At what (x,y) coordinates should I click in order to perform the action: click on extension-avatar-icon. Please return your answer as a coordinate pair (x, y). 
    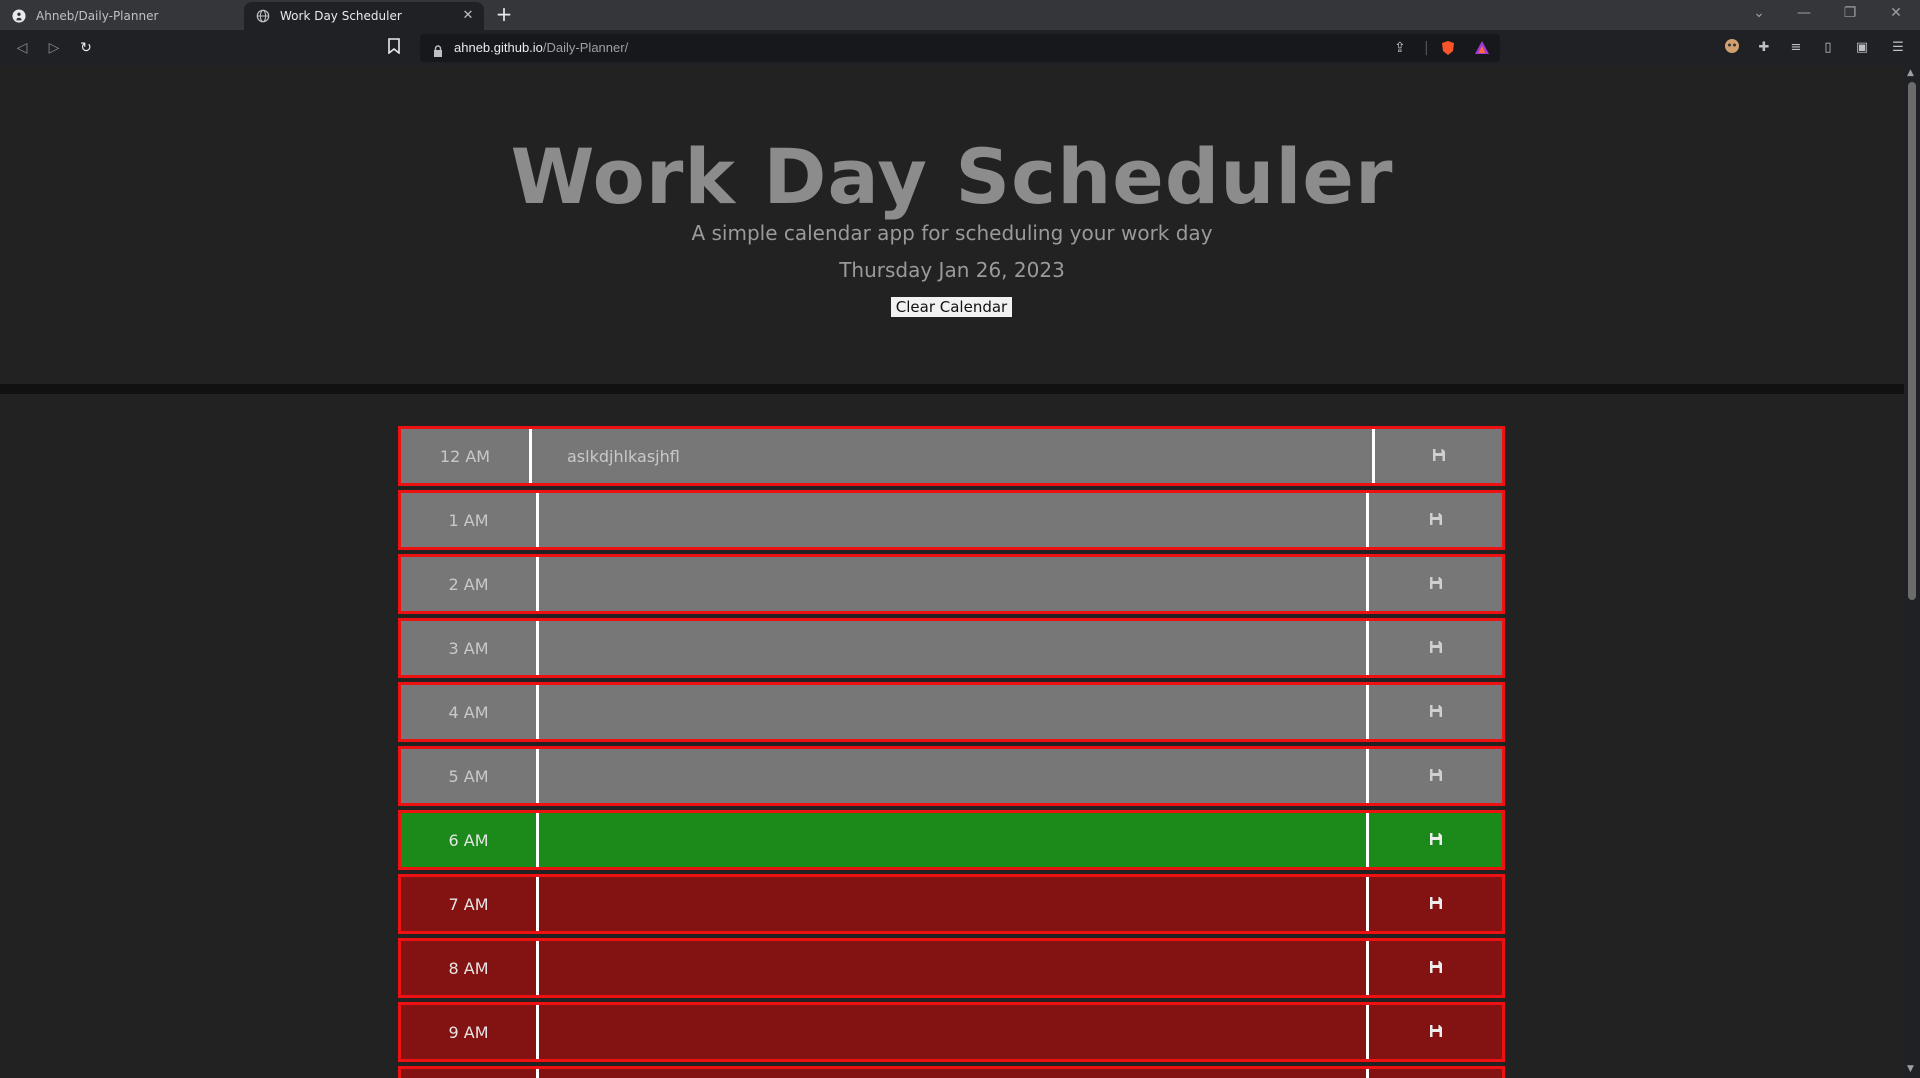
    Looking at the image, I should click on (1732, 48).